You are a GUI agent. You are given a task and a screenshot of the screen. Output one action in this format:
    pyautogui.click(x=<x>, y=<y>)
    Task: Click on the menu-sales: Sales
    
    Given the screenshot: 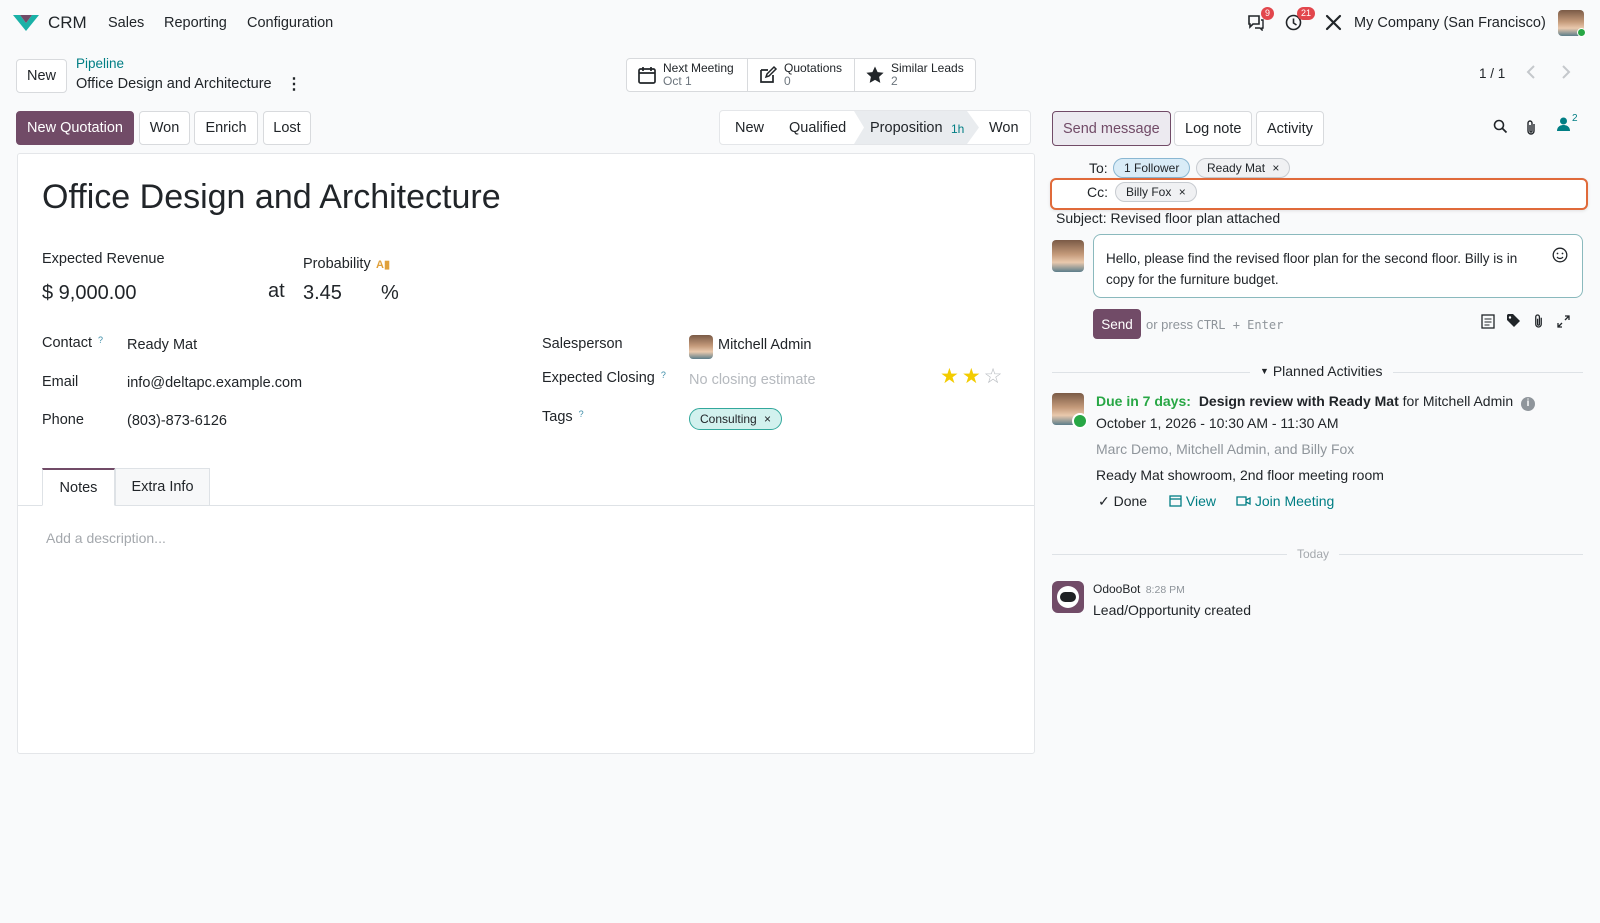 What is the action you would take?
    pyautogui.click(x=126, y=23)
    